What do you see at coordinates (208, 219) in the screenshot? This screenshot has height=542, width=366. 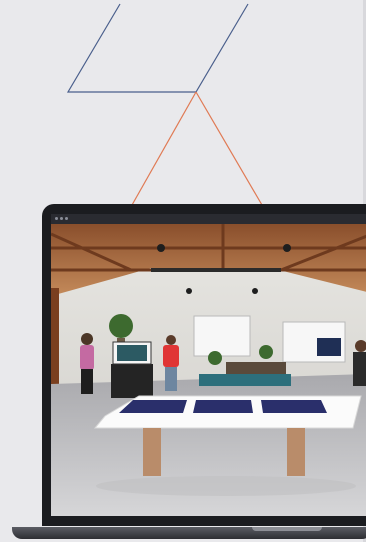 I see `window-titlebar` at bounding box center [208, 219].